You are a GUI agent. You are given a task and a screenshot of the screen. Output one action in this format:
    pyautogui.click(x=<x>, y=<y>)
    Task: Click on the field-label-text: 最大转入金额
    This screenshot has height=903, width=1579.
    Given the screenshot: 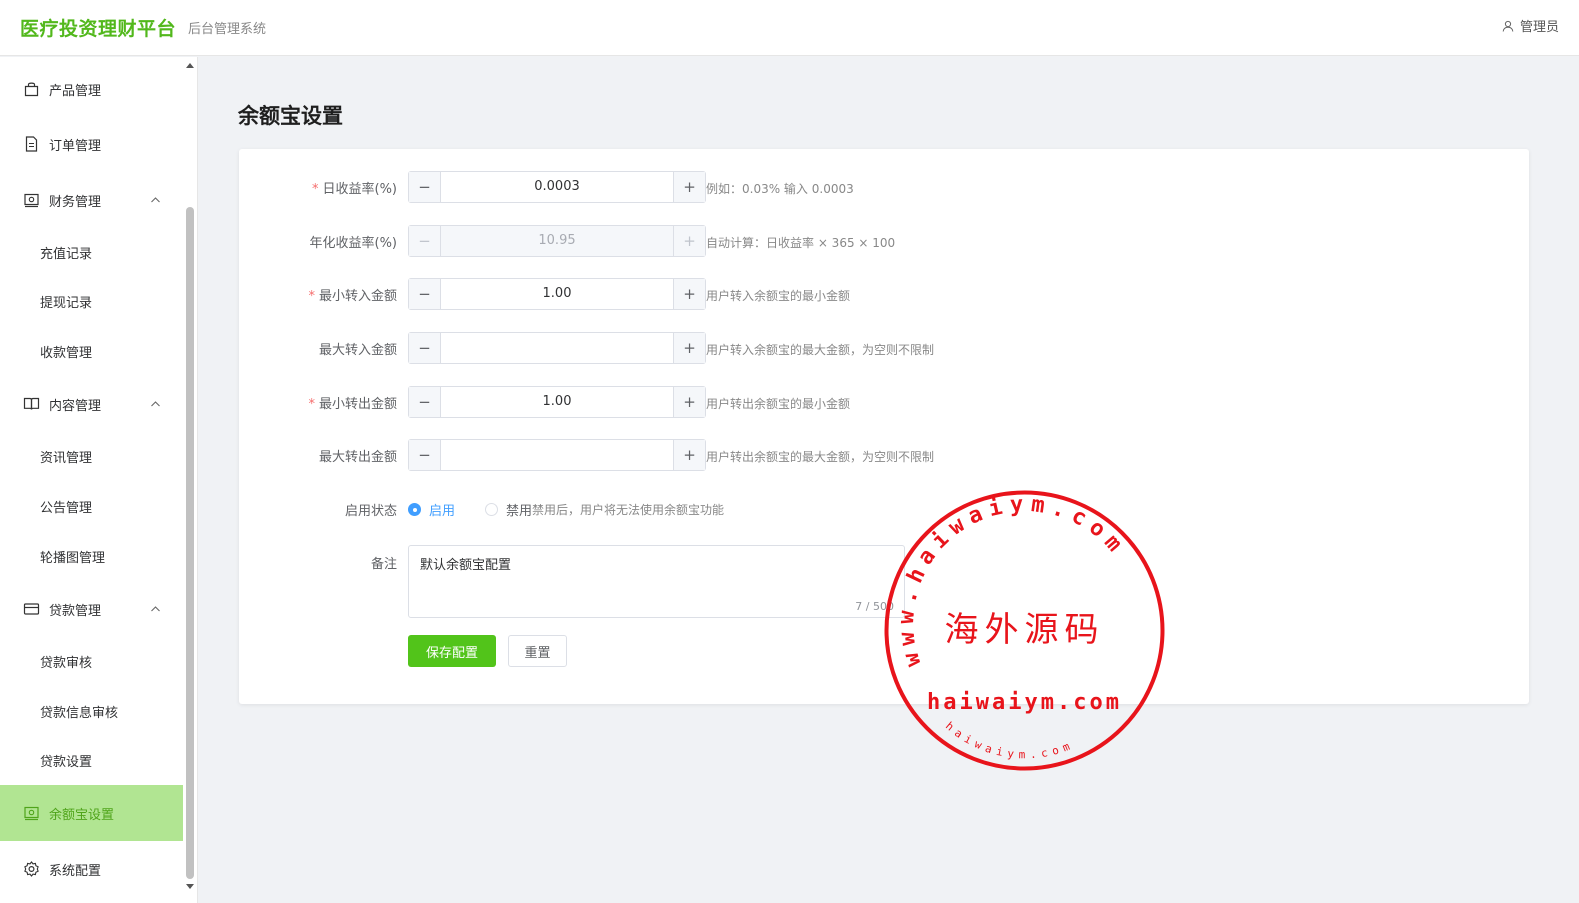 What is the action you would take?
    pyautogui.click(x=357, y=350)
    